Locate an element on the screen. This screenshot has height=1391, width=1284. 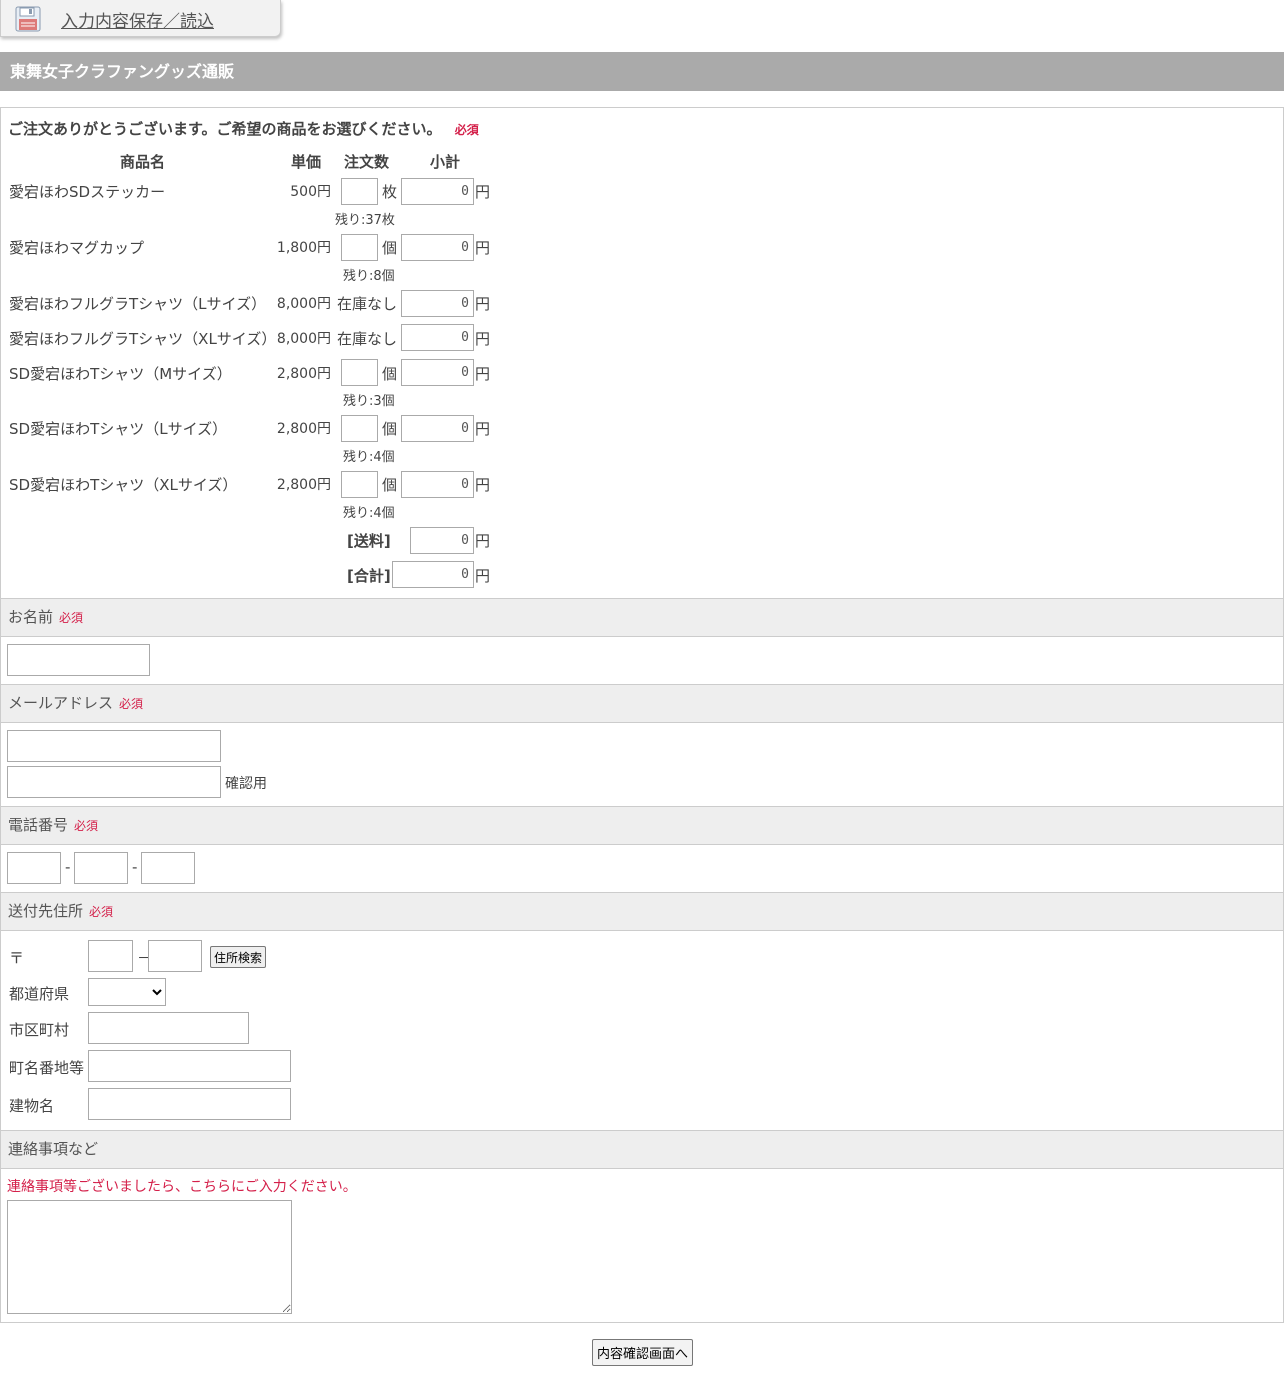
col-header-qty: 注文数 is located at coordinates (367, 162).